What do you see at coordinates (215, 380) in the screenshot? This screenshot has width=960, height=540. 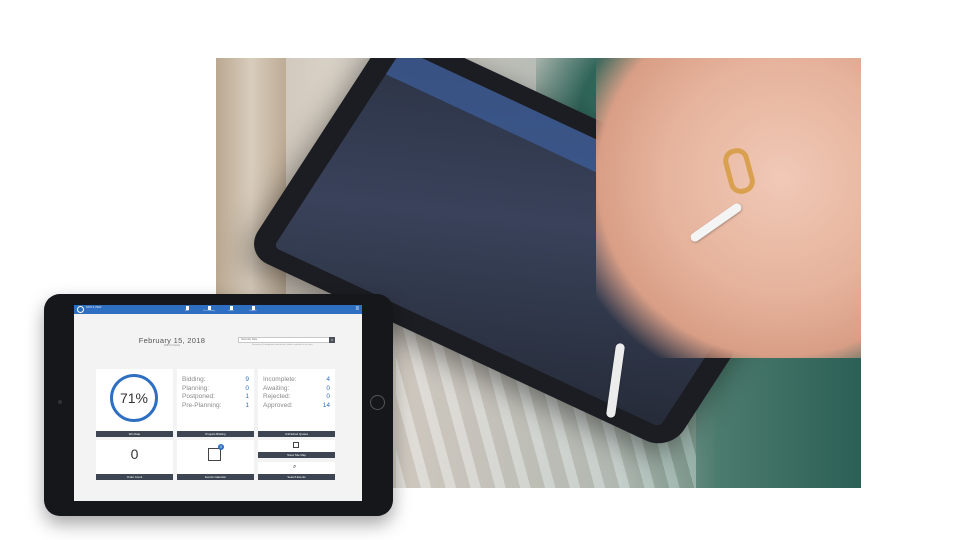 I see `stat-row: Bidding: 9` at bounding box center [215, 380].